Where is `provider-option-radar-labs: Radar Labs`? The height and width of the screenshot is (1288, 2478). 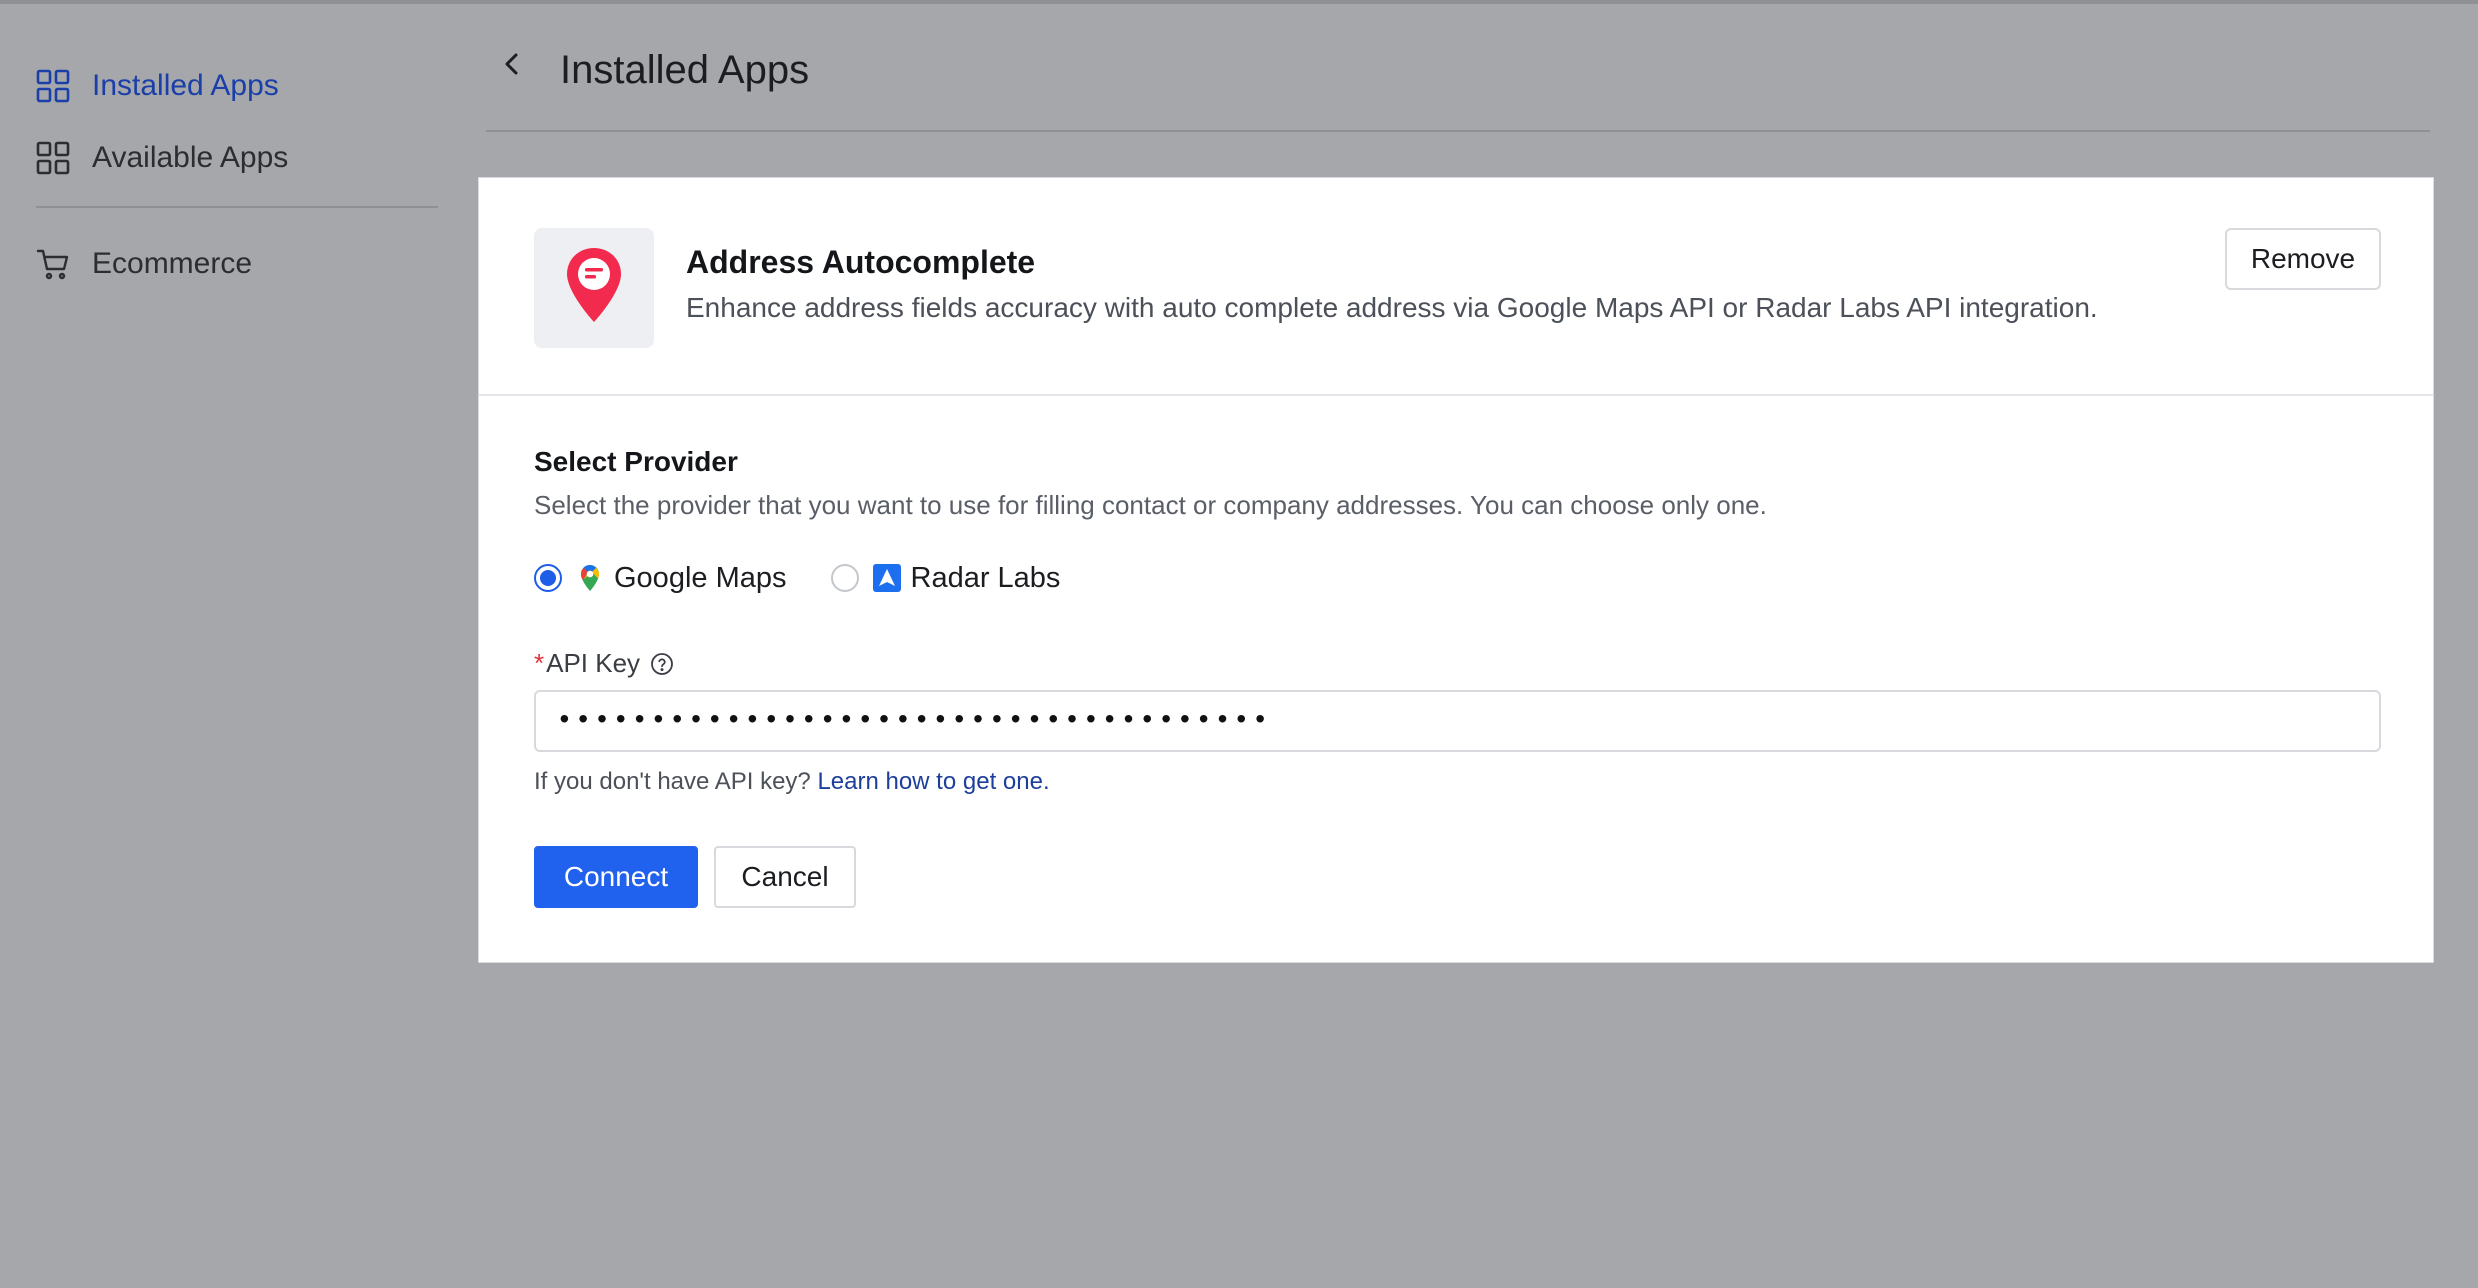
provider-option-radar-labs: Radar Labs is located at coordinates (945, 578).